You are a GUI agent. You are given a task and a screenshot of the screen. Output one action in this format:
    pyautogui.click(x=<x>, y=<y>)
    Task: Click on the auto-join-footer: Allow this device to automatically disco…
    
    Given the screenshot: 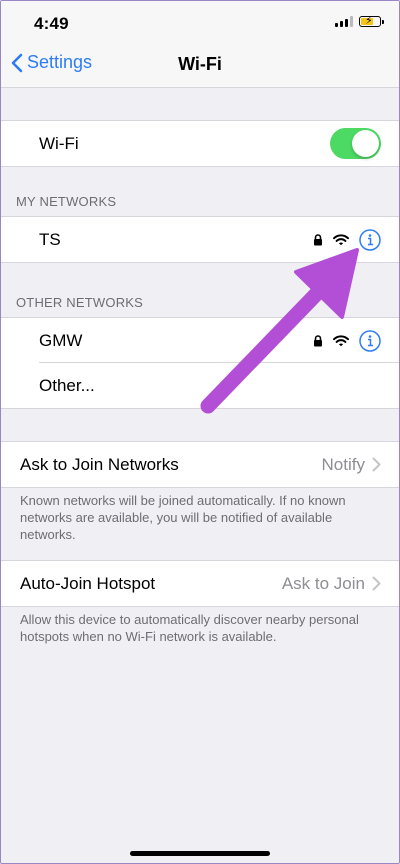 What is the action you would take?
    pyautogui.click(x=189, y=628)
    